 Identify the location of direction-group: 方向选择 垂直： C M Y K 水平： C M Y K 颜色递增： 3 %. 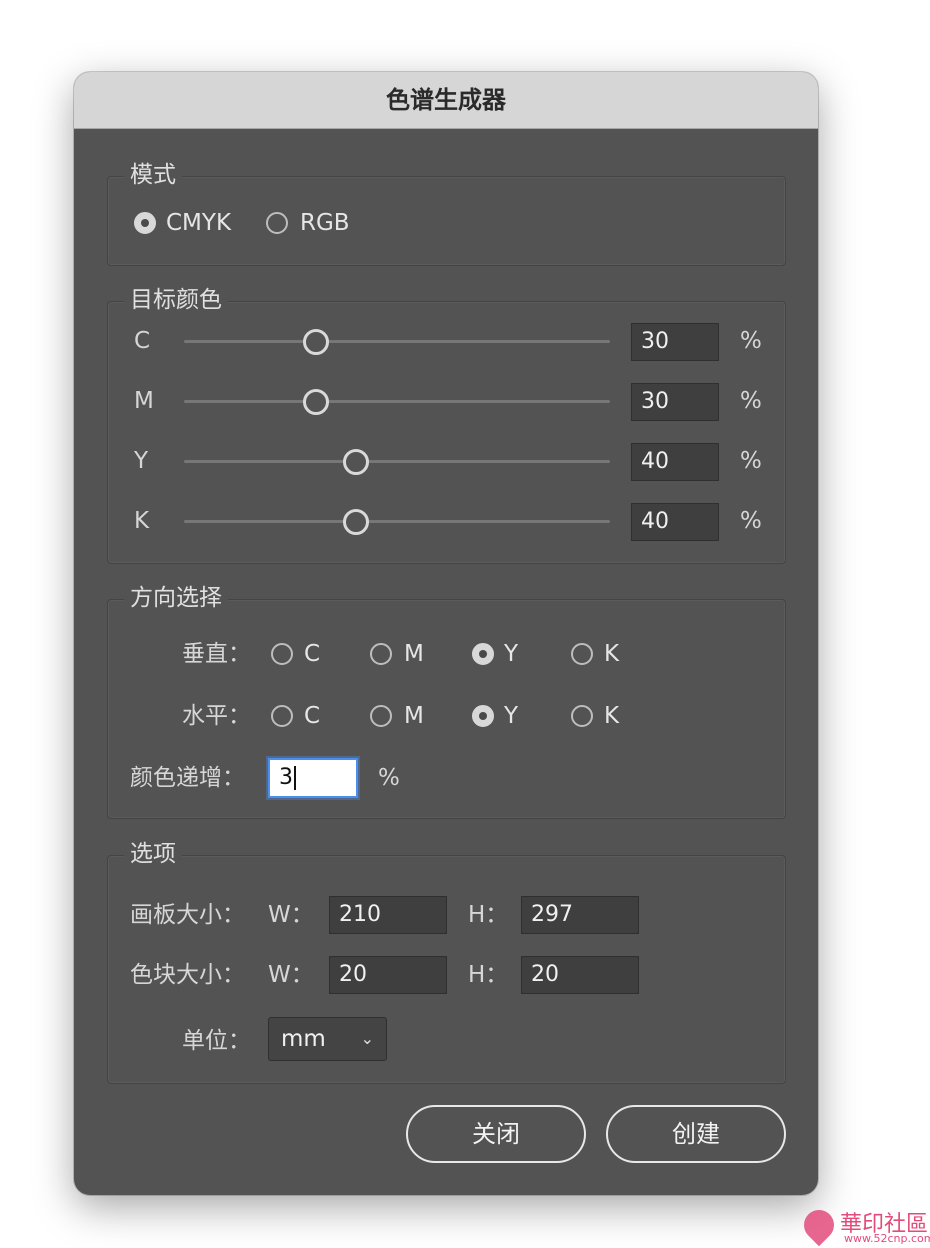
(446, 701).